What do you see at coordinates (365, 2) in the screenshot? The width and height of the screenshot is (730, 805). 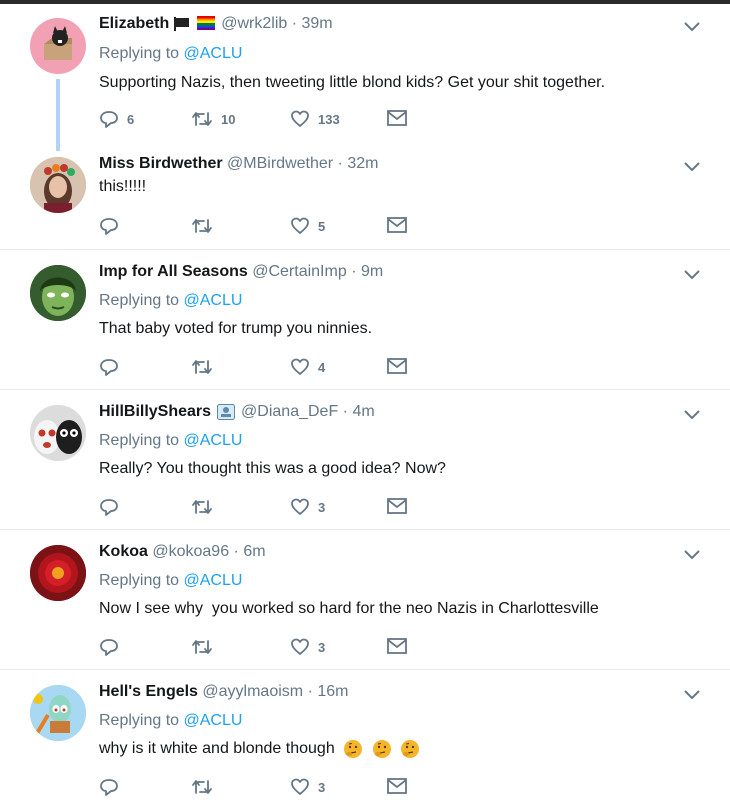 I see `top-edge-bar` at bounding box center [365, 2].